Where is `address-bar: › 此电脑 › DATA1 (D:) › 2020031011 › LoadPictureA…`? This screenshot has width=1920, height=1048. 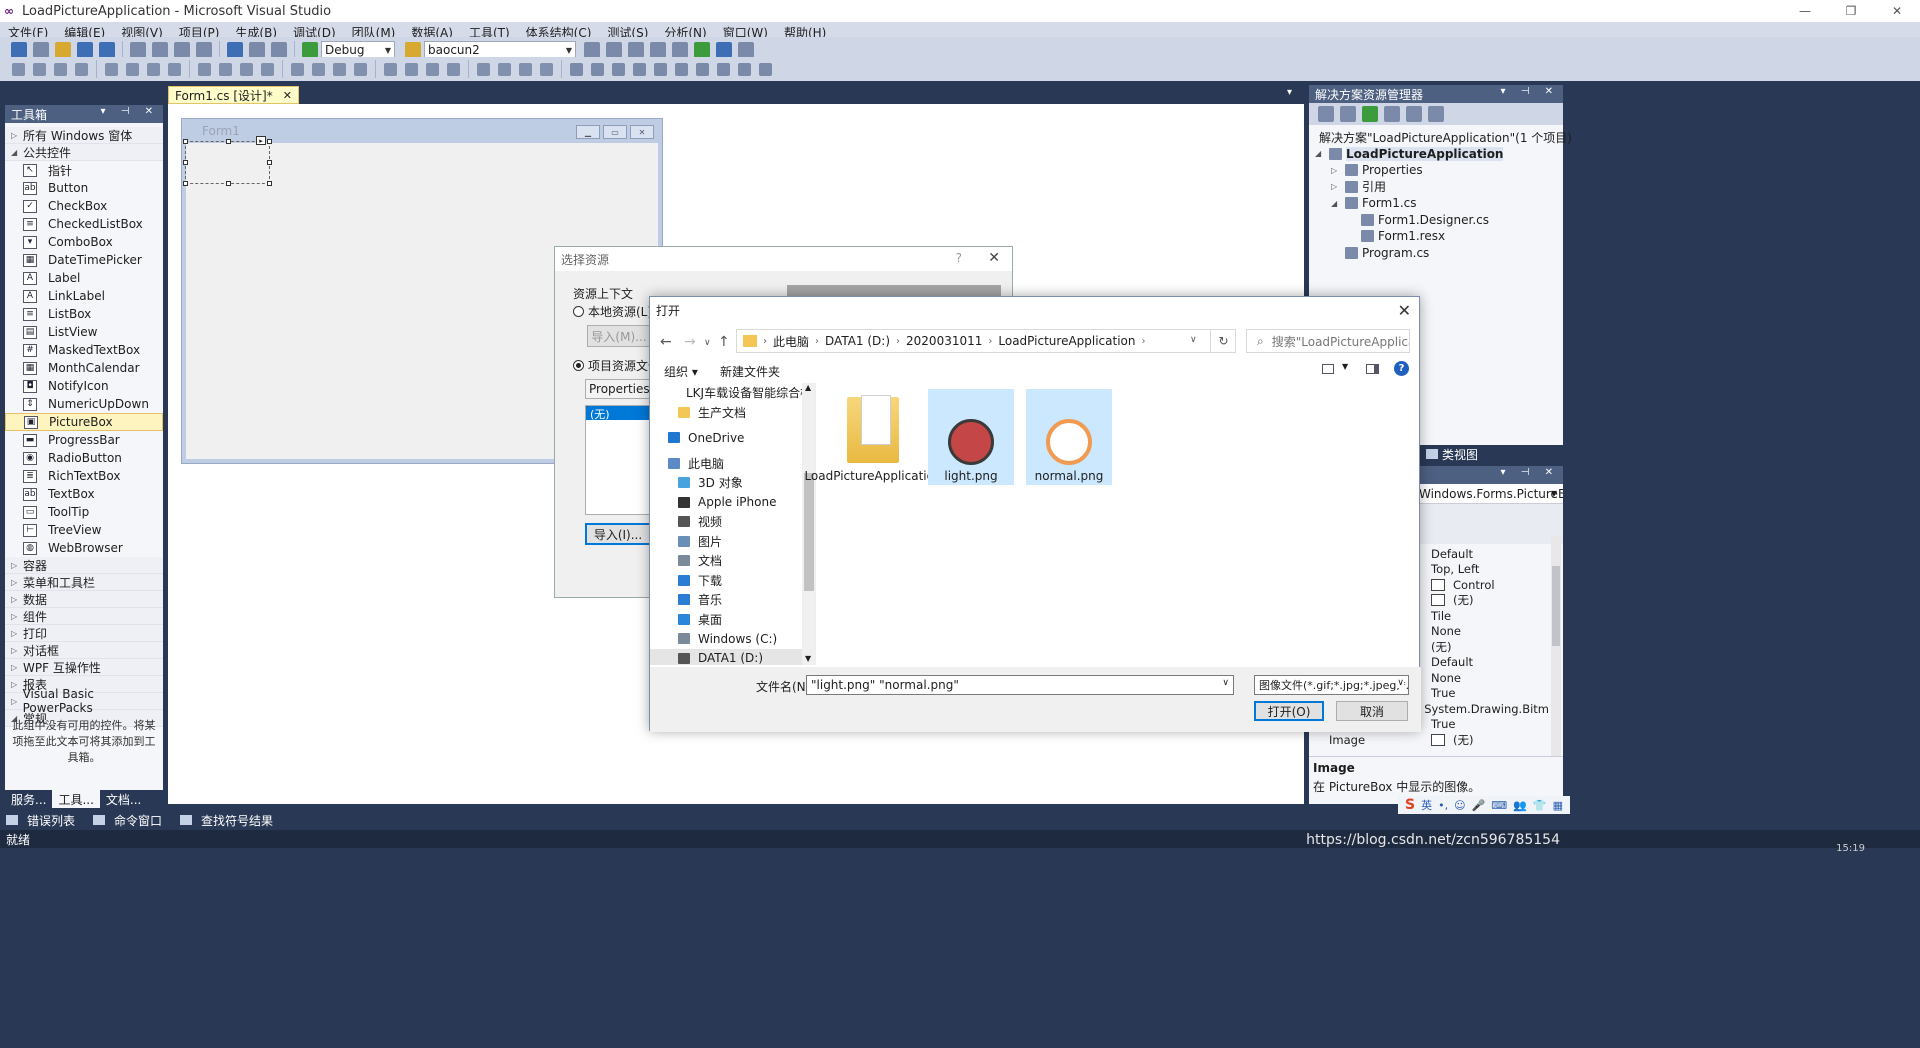 address-bar: › 此电脑 › DATA1 (D:) › 2020031011 › LoadPictureA… is located at coordinates (986, 341).